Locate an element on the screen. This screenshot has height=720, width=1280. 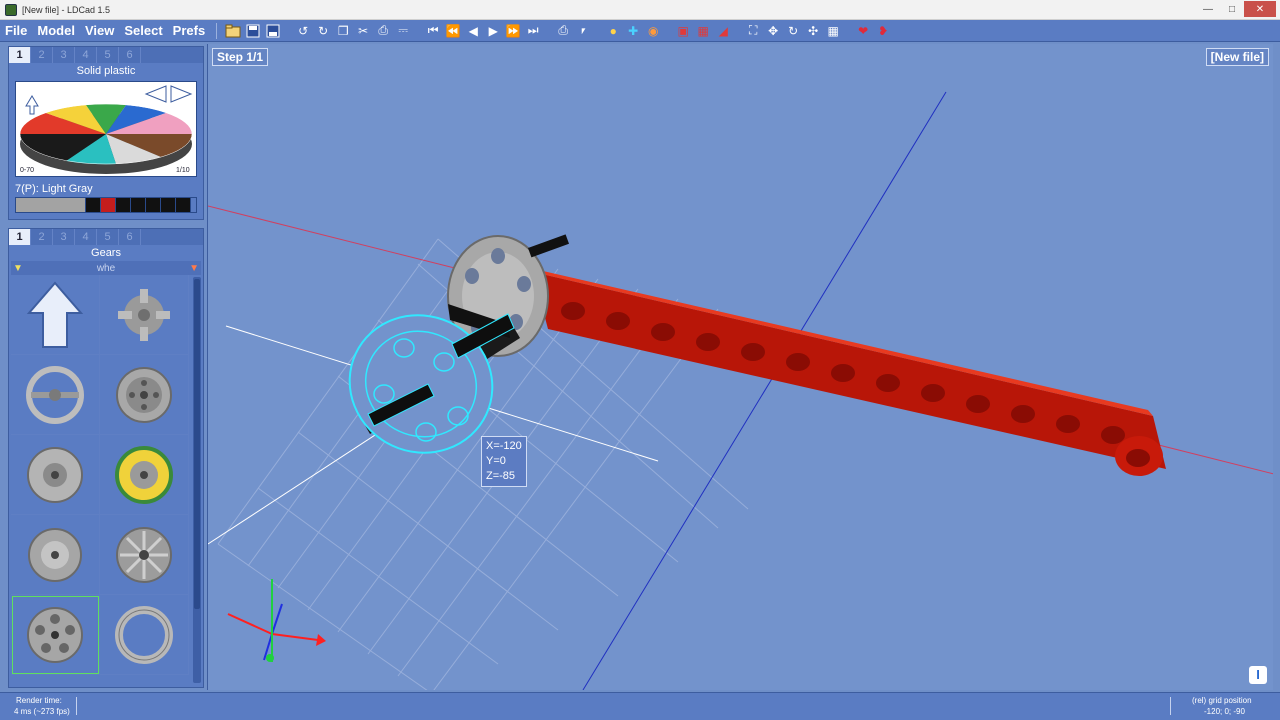
coord-y: Y=0 is located at coordinates (496, 461).